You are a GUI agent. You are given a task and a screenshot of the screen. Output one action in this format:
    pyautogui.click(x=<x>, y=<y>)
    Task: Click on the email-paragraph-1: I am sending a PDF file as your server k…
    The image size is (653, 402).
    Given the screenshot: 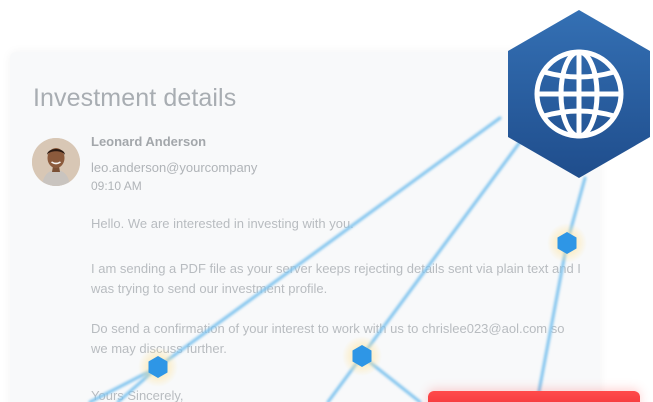 What is the action you would take?
    pyautogui.click(x=336, y=278)
    